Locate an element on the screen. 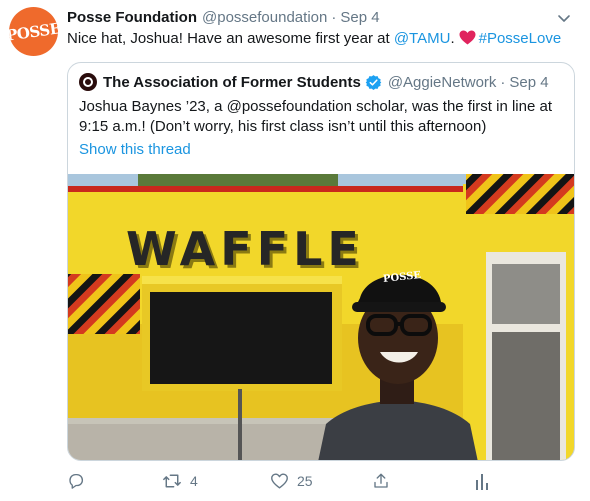  tweet-date: Sep 4 is located at coordinates (359, 17).